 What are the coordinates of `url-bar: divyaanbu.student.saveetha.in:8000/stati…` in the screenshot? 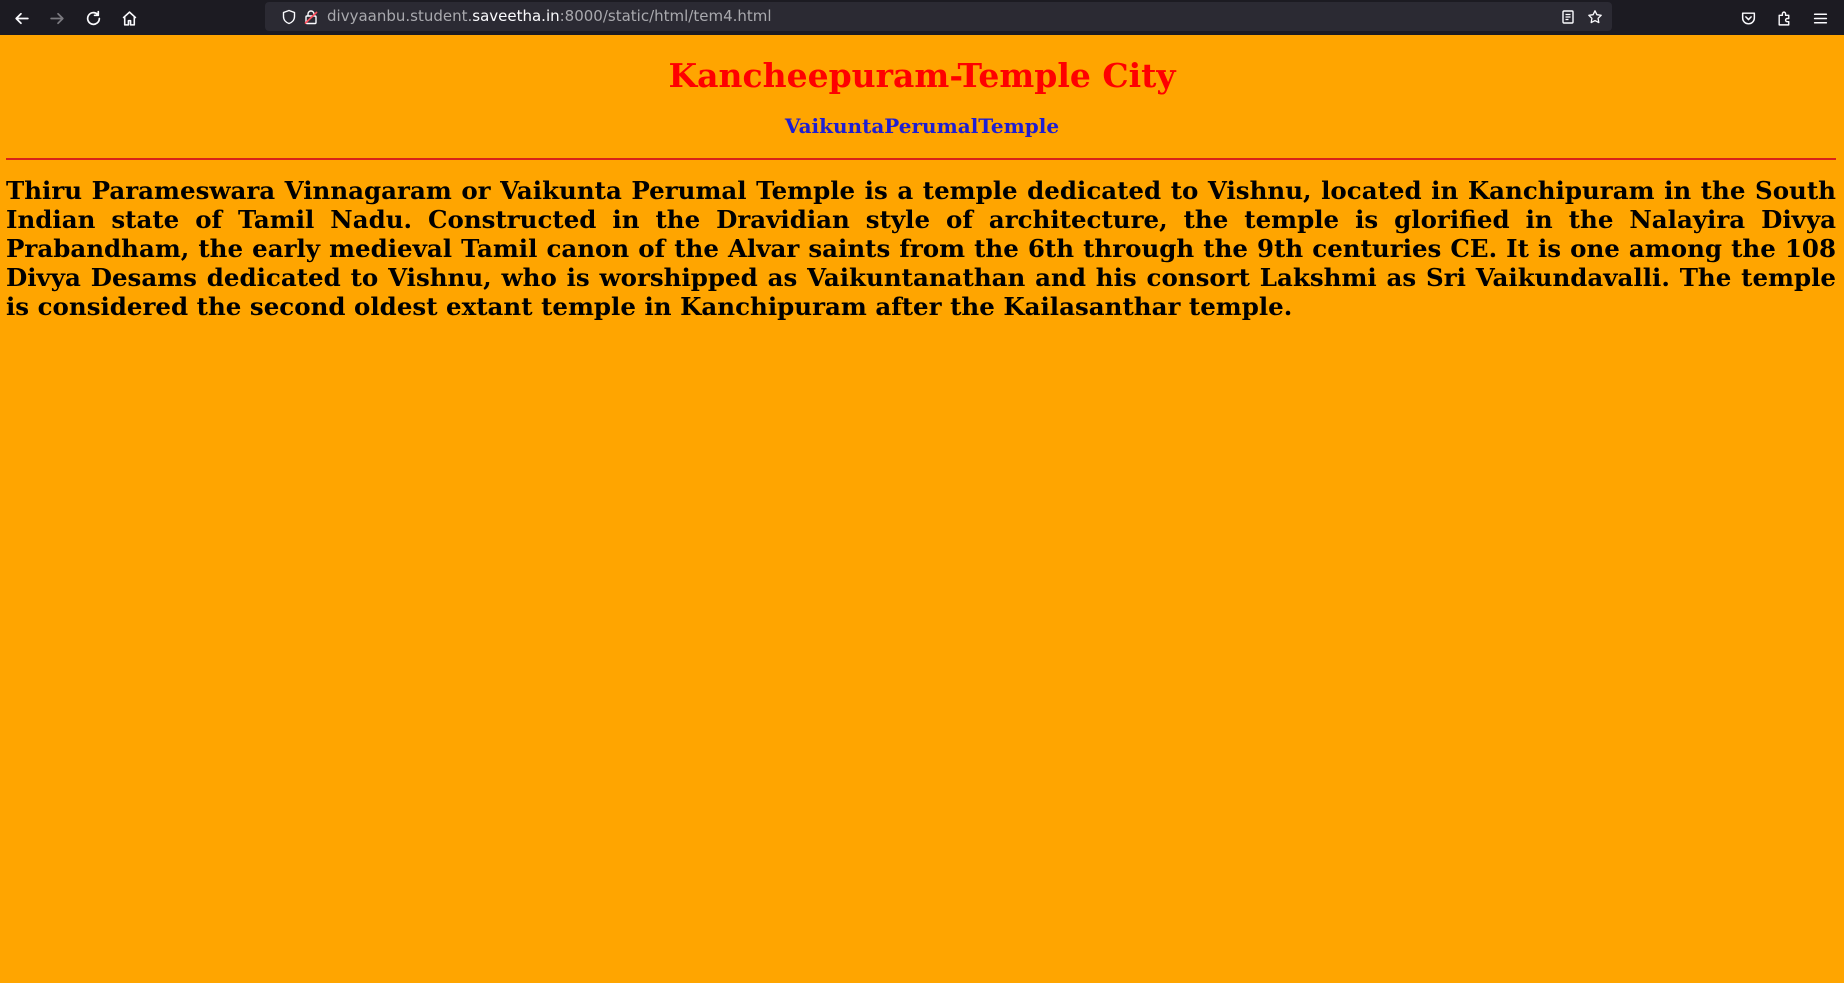 It's located at (938, 16).